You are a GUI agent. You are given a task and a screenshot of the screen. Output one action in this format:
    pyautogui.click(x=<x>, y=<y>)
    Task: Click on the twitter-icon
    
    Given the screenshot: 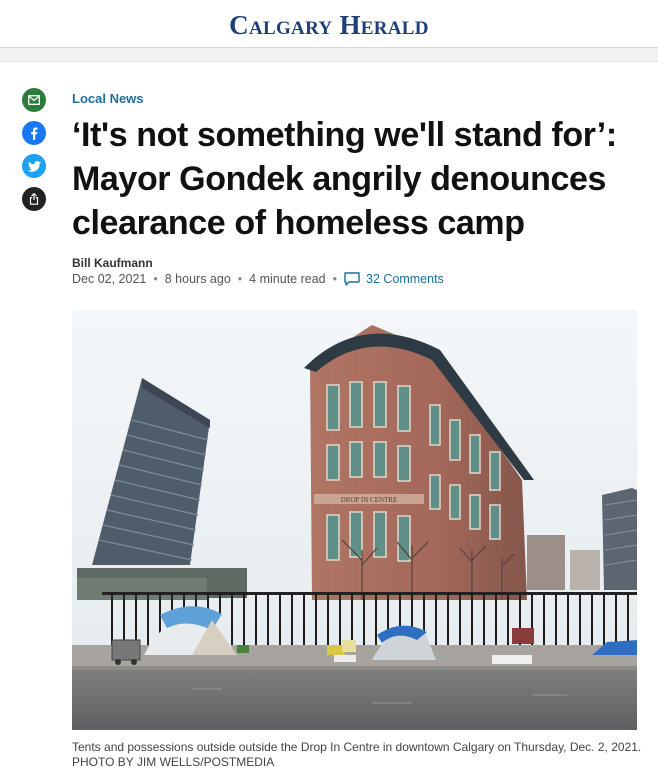 What is the action you would take?
    pyautogui.click(x=34, y=166)
    